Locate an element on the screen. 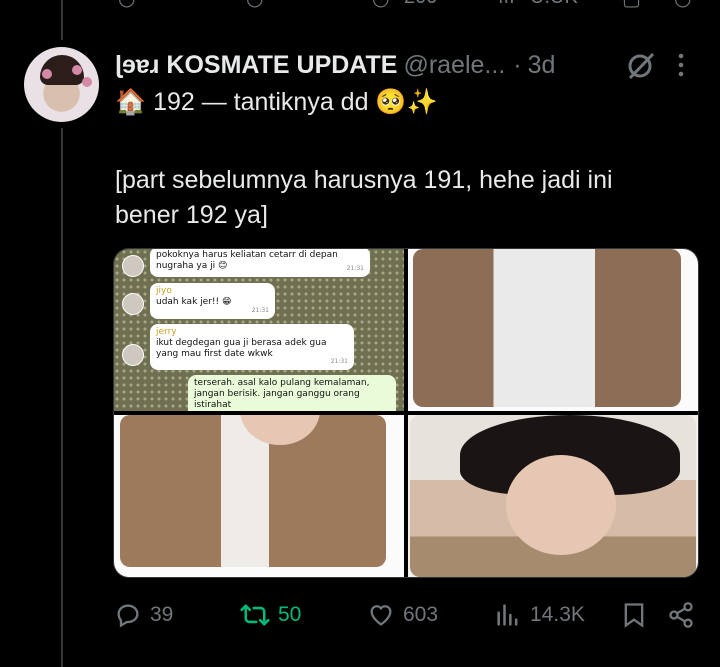  views-button: 14.3K is located at coordinates (539, 615).